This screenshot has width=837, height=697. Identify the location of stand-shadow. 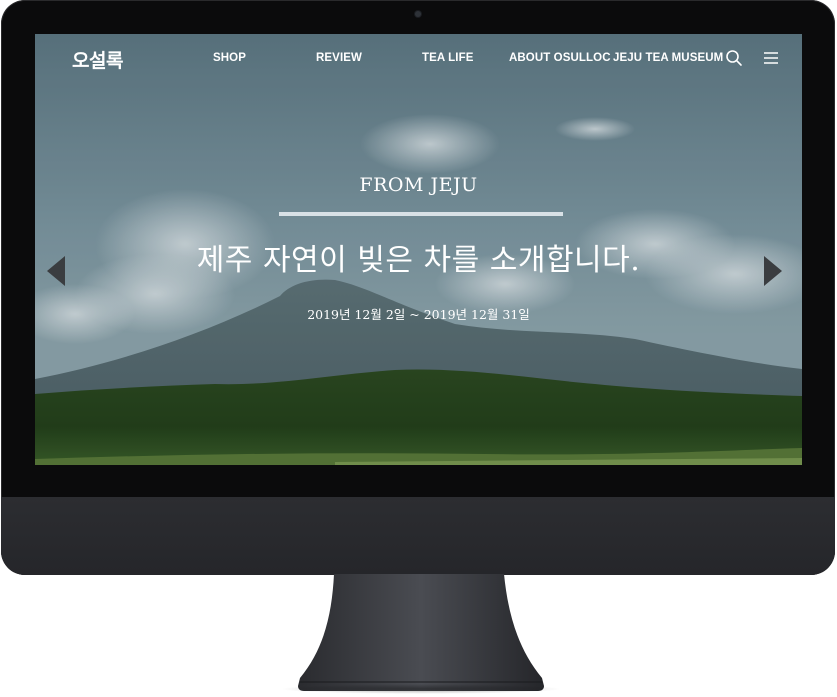
(421, 689).